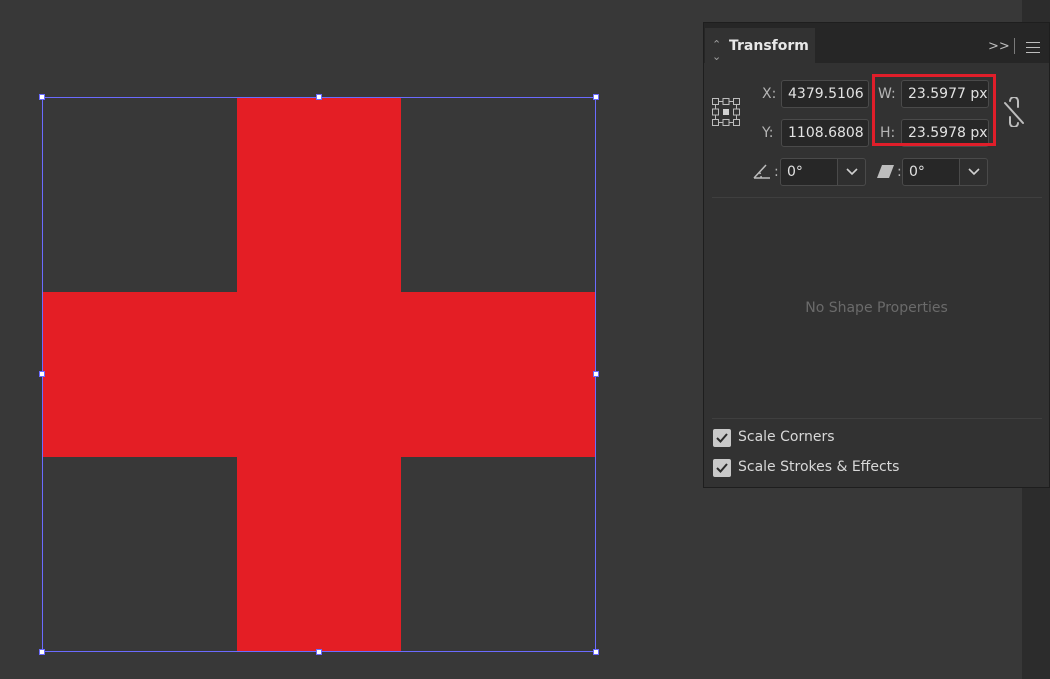  Describe the element at coordinates (999, 46) in the screenshot. I see `collapse-panel-icon: >>` at that location.